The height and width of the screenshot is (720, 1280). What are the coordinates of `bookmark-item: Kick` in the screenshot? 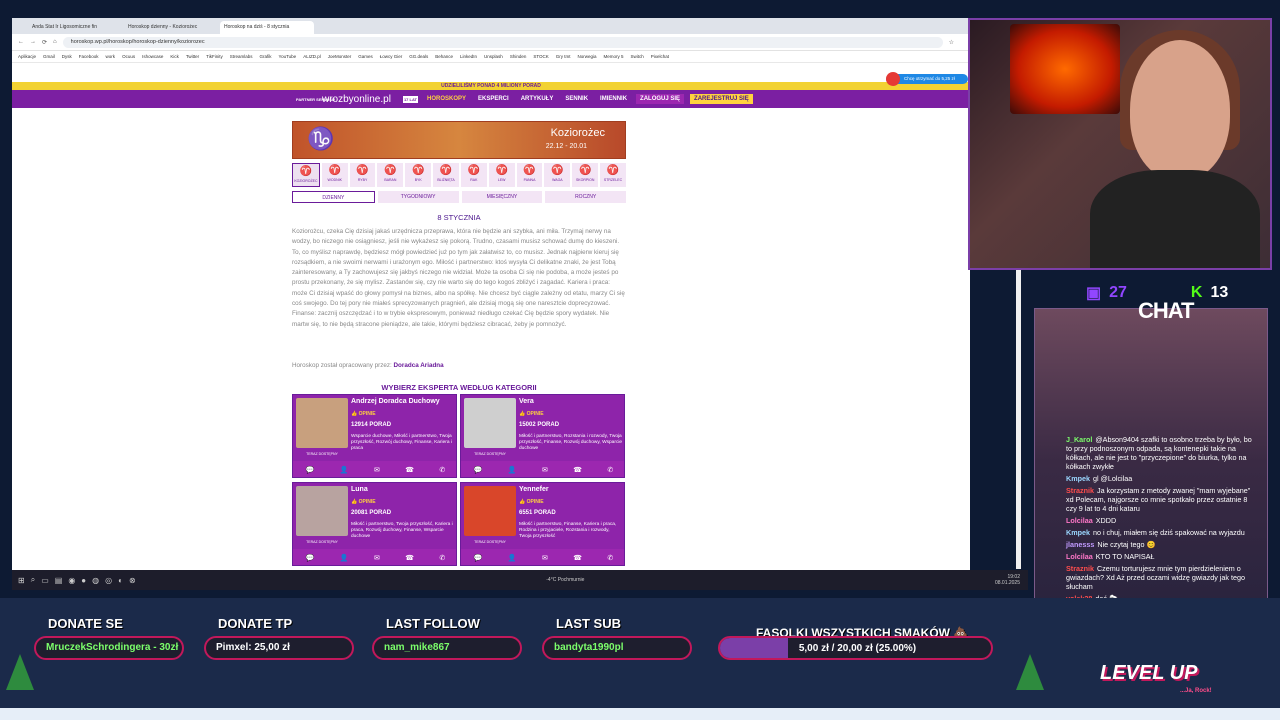 It's located at (174, 56).